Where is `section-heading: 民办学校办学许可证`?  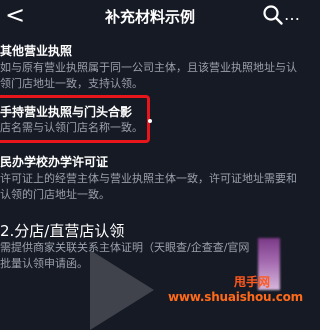
section-heading: 民办学校办学许可证 is located at coordinates (54, 162).